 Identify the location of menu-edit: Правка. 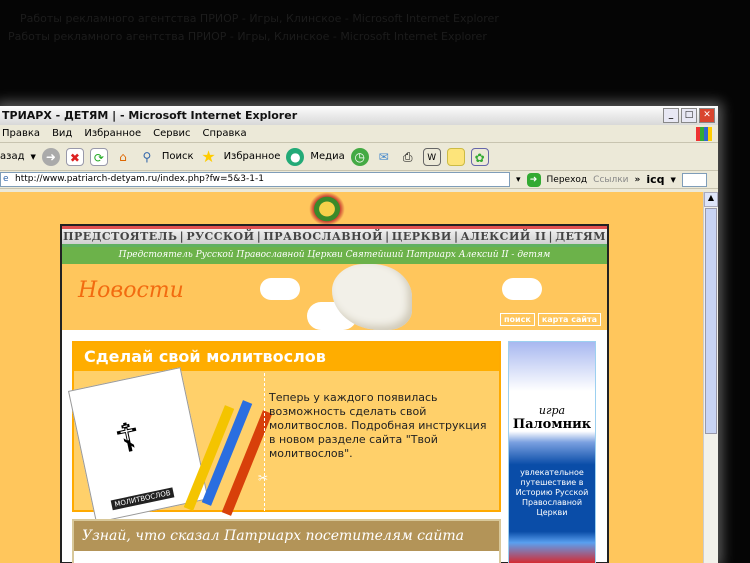
(21, 133).